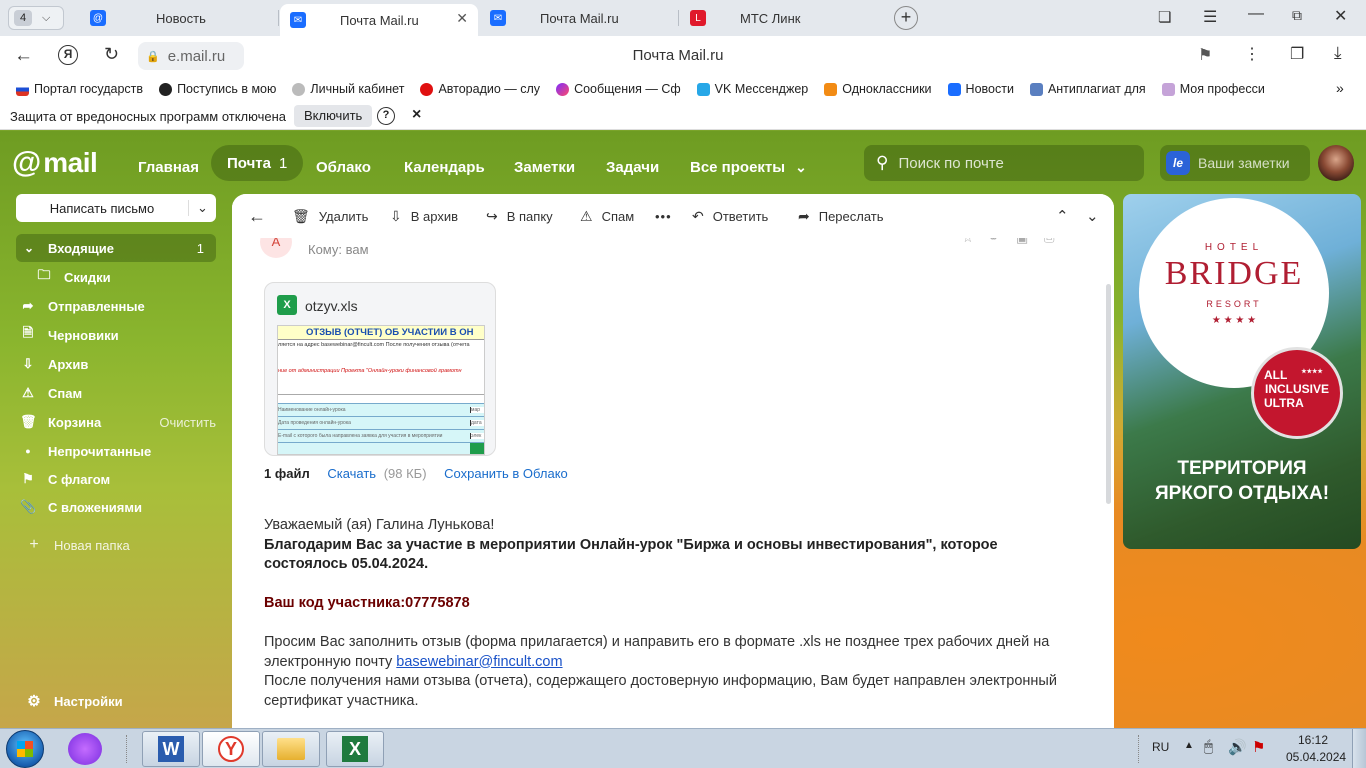  Describe the element at coordinates (168, 167) in the screenshot. I see `nav-home: Главная` at that location.